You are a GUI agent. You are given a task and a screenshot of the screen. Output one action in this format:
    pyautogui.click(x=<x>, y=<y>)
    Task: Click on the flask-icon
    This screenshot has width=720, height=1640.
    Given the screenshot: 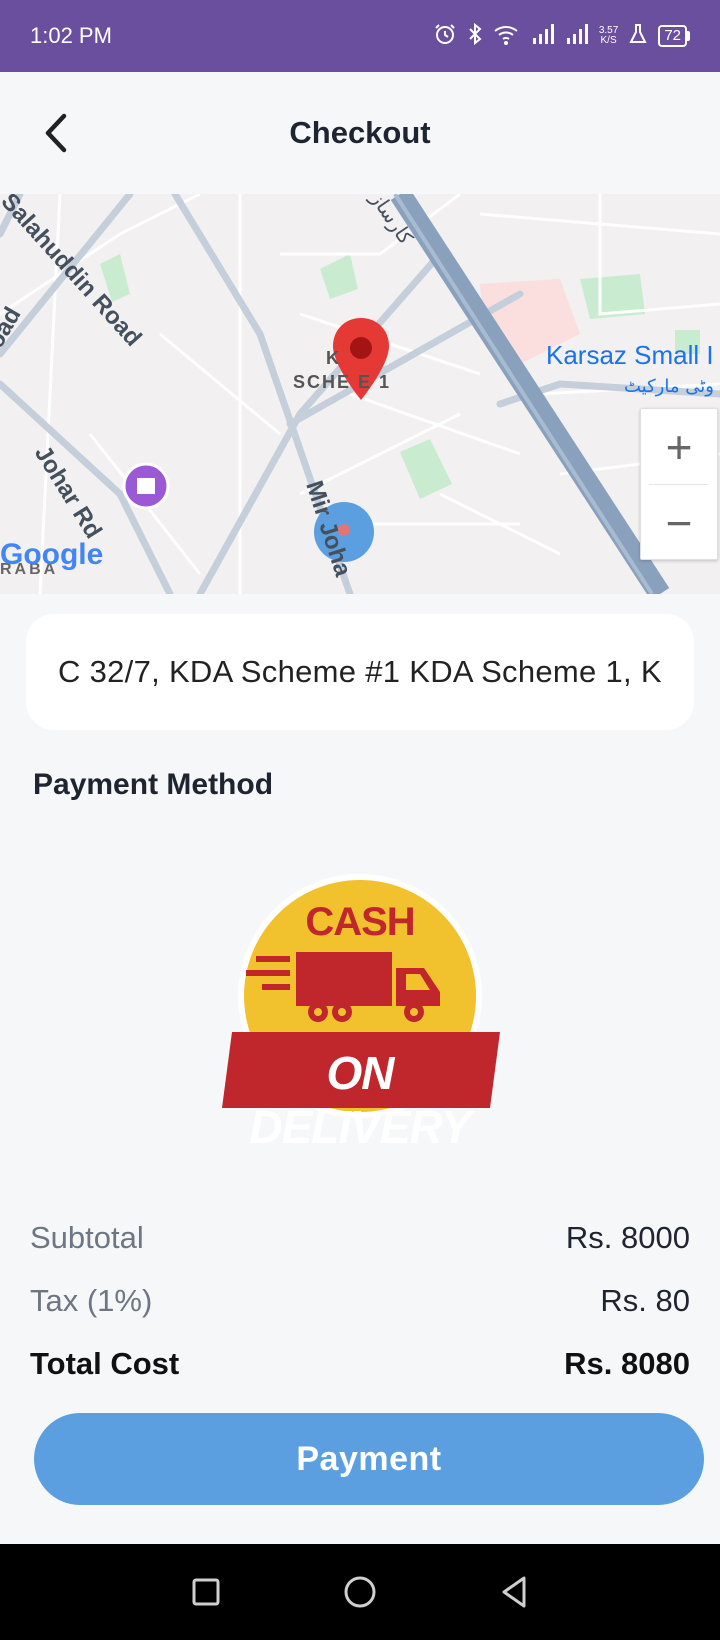 What is the action you would take?
    pyautogui.click(x=638, y=36)
    